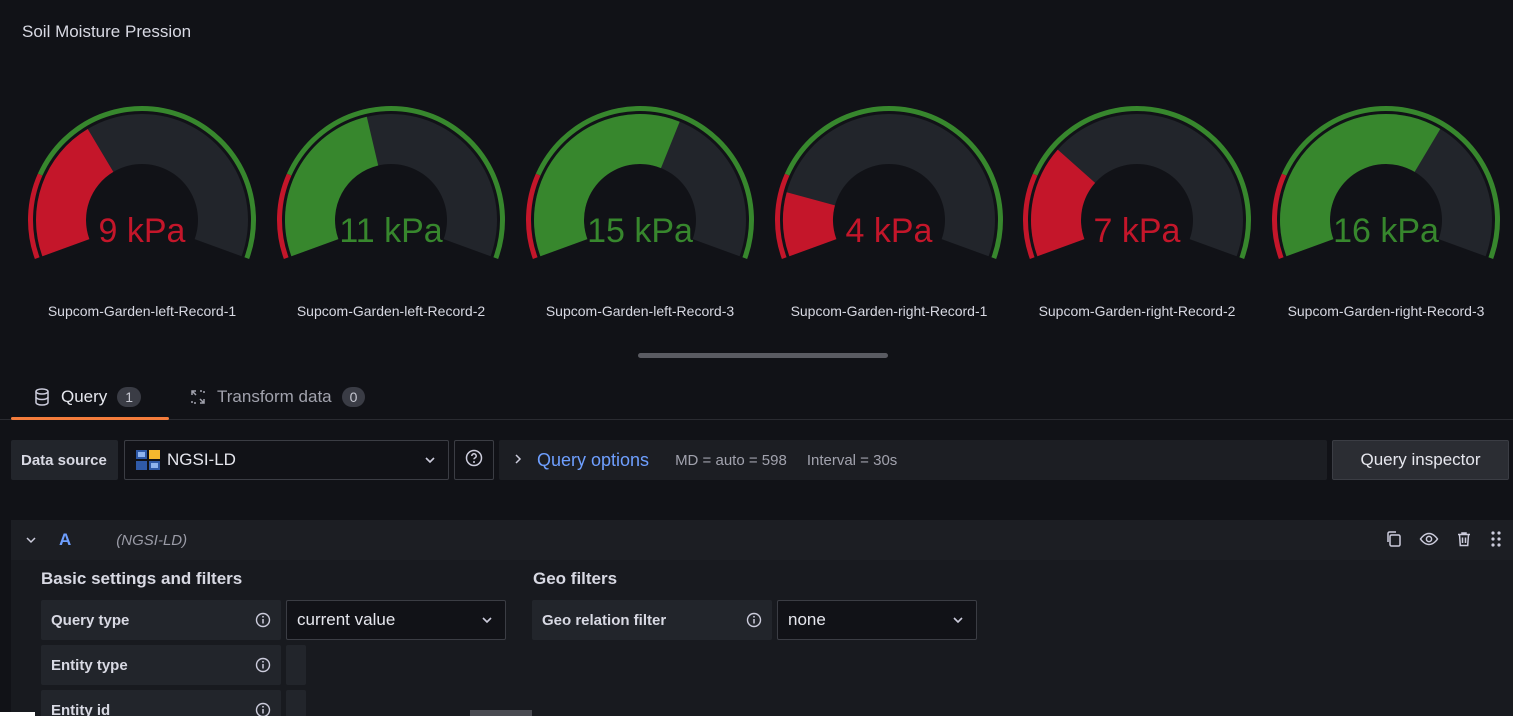 The height and width of the screenshot is (716, 1513). Describe the element at coordinates (889, 231) in the screenshot. I see `gauge-value: 4 kPa` at that location.